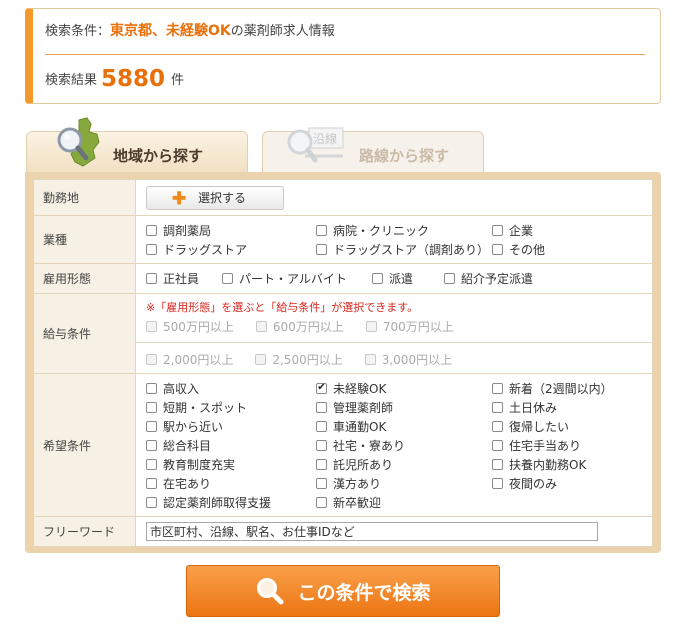  What do you see at coordinates (404, 388) in the screenshot?
I see `checkbox-option: ✔ 未経験OK` at bounding box center [404, 388].